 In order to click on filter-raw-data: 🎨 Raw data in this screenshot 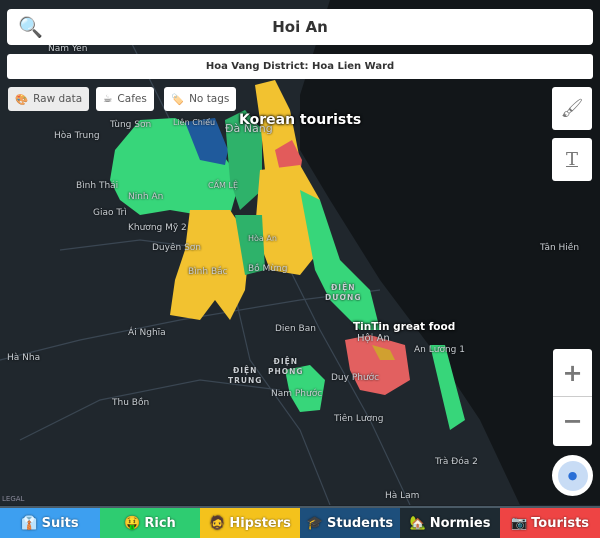, I will do `click(49, 99)`.